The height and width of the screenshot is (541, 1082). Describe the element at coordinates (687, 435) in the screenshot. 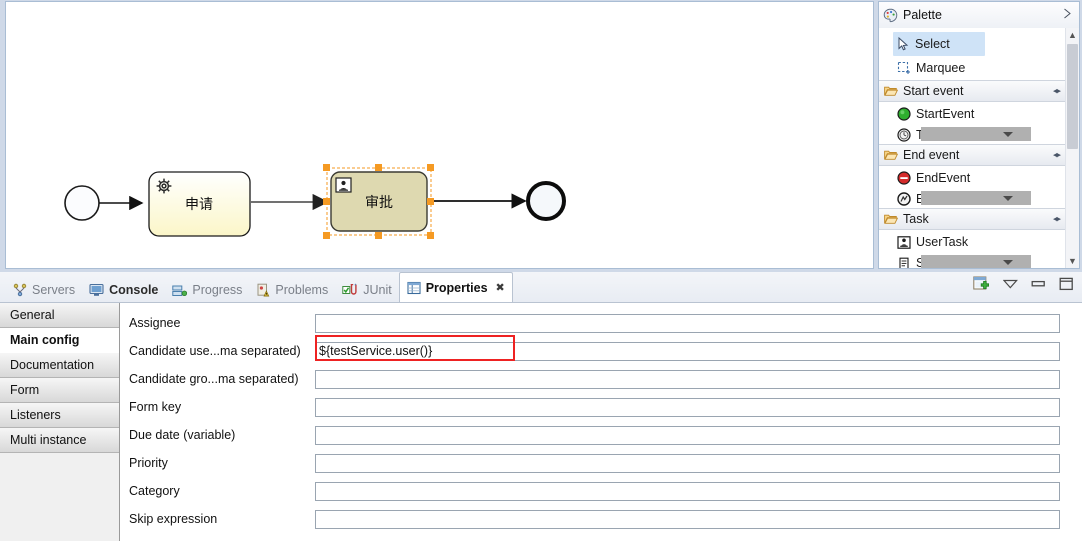

I see `due-date-input` at that location.